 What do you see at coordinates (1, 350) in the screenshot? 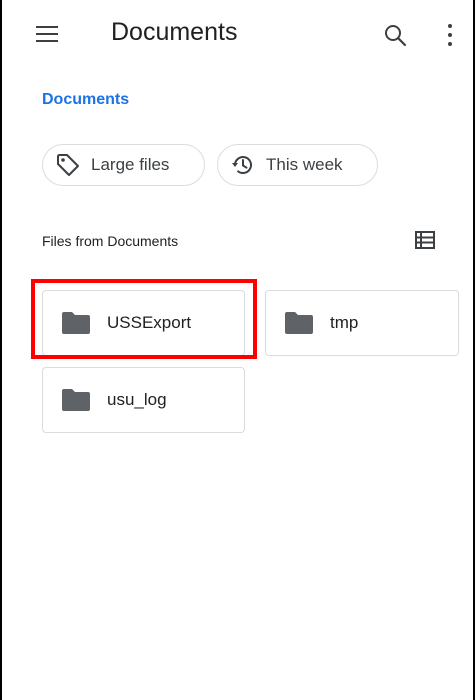
I see `left-border` at bounding box center [1, 350].